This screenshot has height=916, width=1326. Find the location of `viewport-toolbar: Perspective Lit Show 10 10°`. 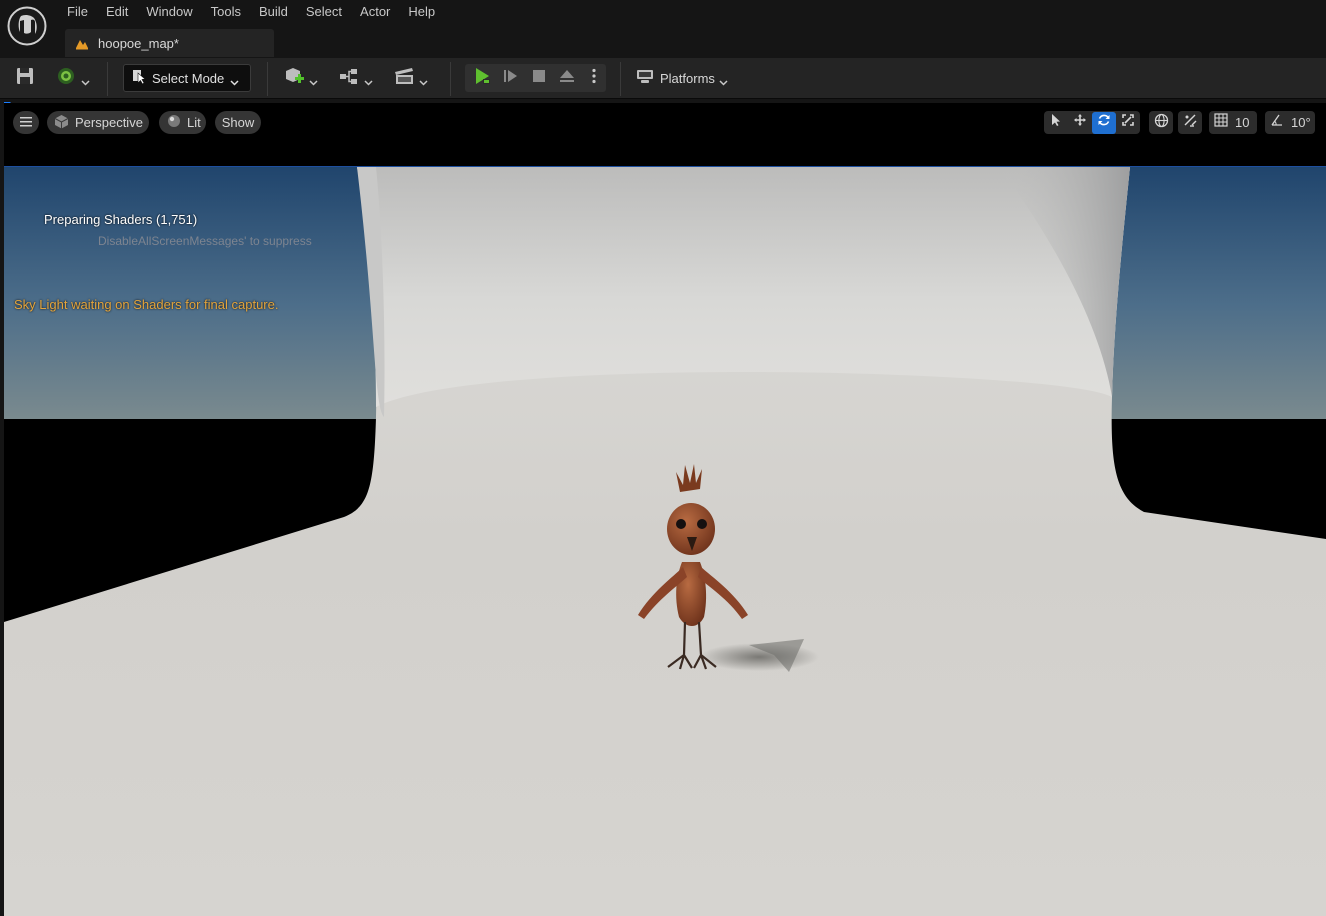

viewport-toolbar: Perspective Lit Show 10 10° is located at coordinates (665, 123).